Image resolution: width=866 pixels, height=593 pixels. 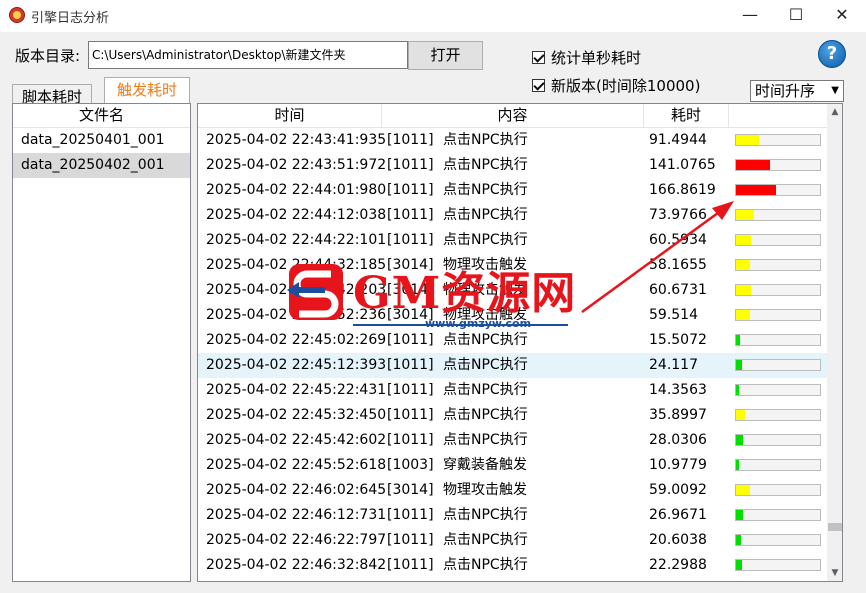 What do you see at coordinates (296, 165) in the screenshot?
I see `row-time: 2025-04-02 22:43:51:972` at bounding box center [296, 165].